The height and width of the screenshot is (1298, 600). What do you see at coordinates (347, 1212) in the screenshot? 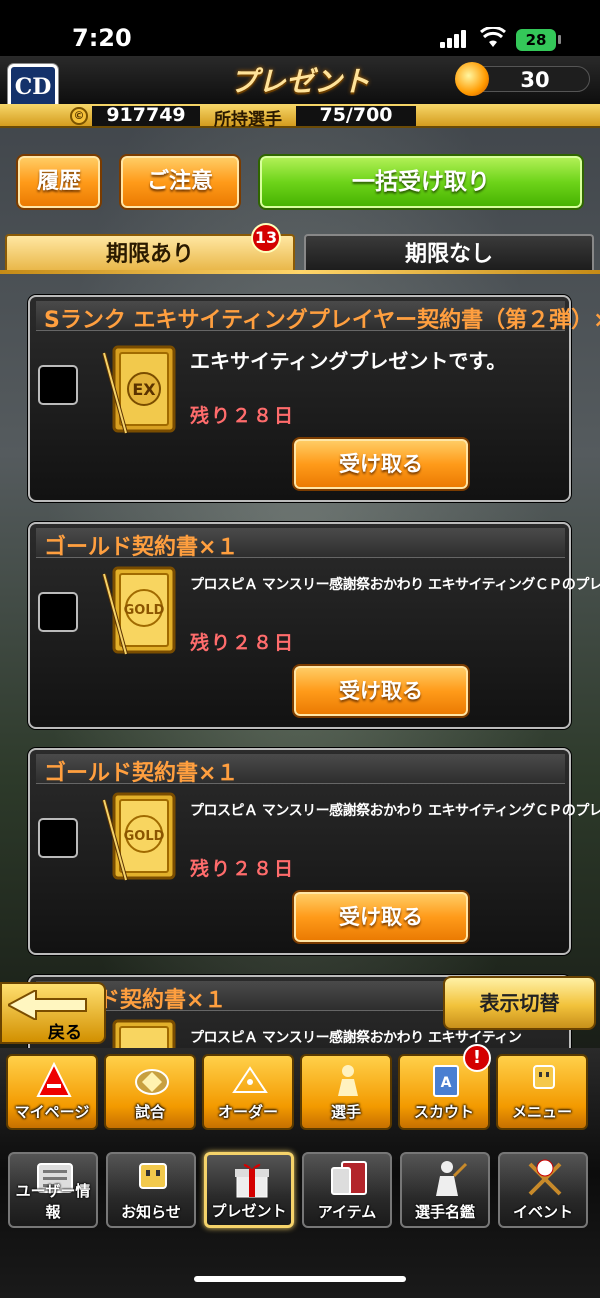
I see `nav-label: アイテム` at bounding box center [347, 1212].